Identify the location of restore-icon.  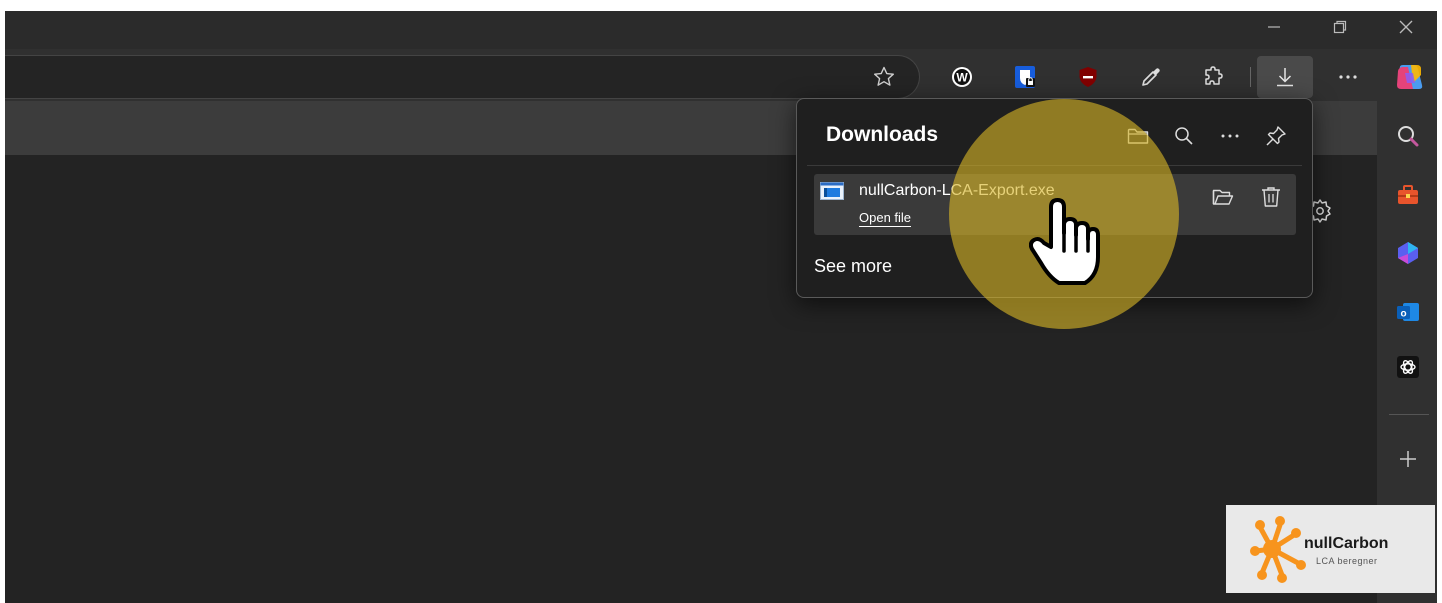
(1340, 27).